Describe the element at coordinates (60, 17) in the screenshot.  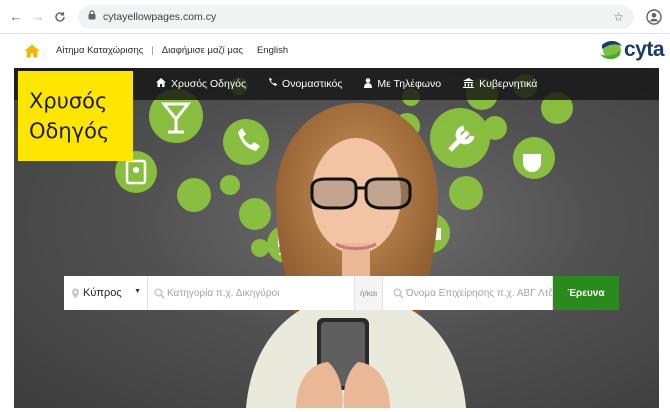
I see `reload-icon` at that location.